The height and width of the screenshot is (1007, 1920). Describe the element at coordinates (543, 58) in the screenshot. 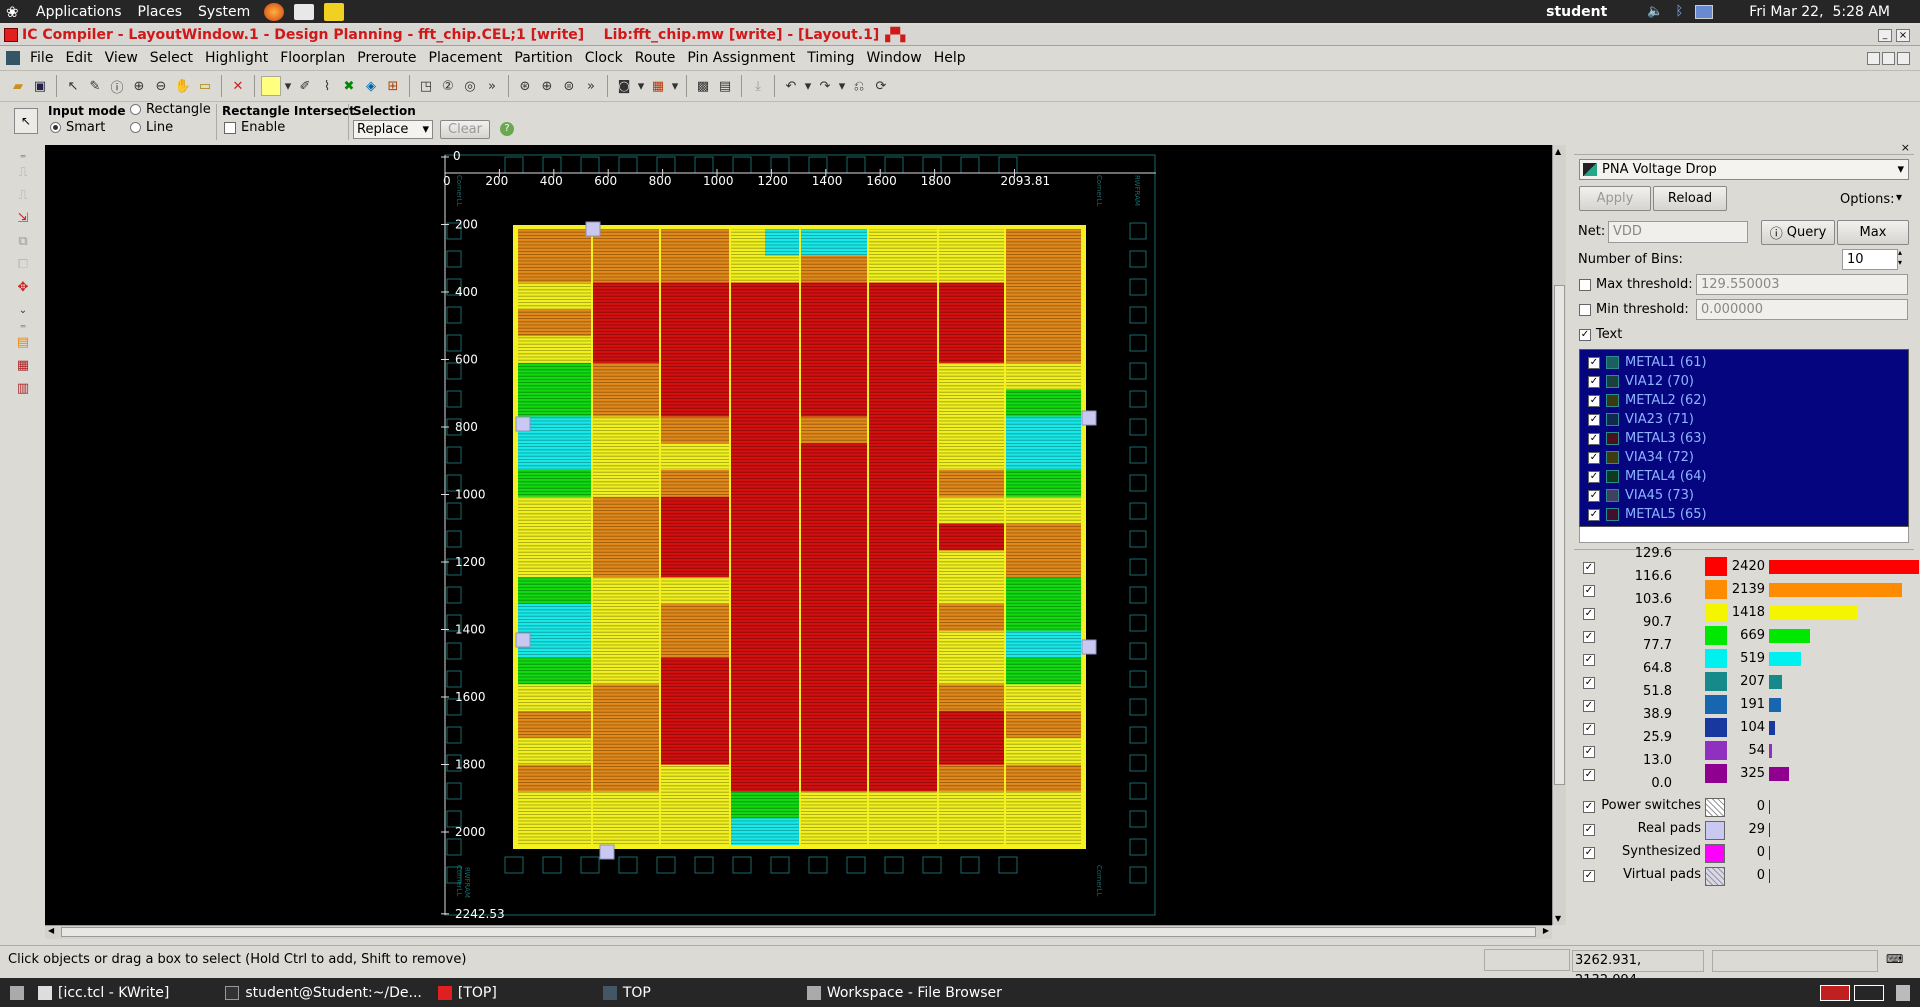

I see `menu-partition: Partition` at that location.